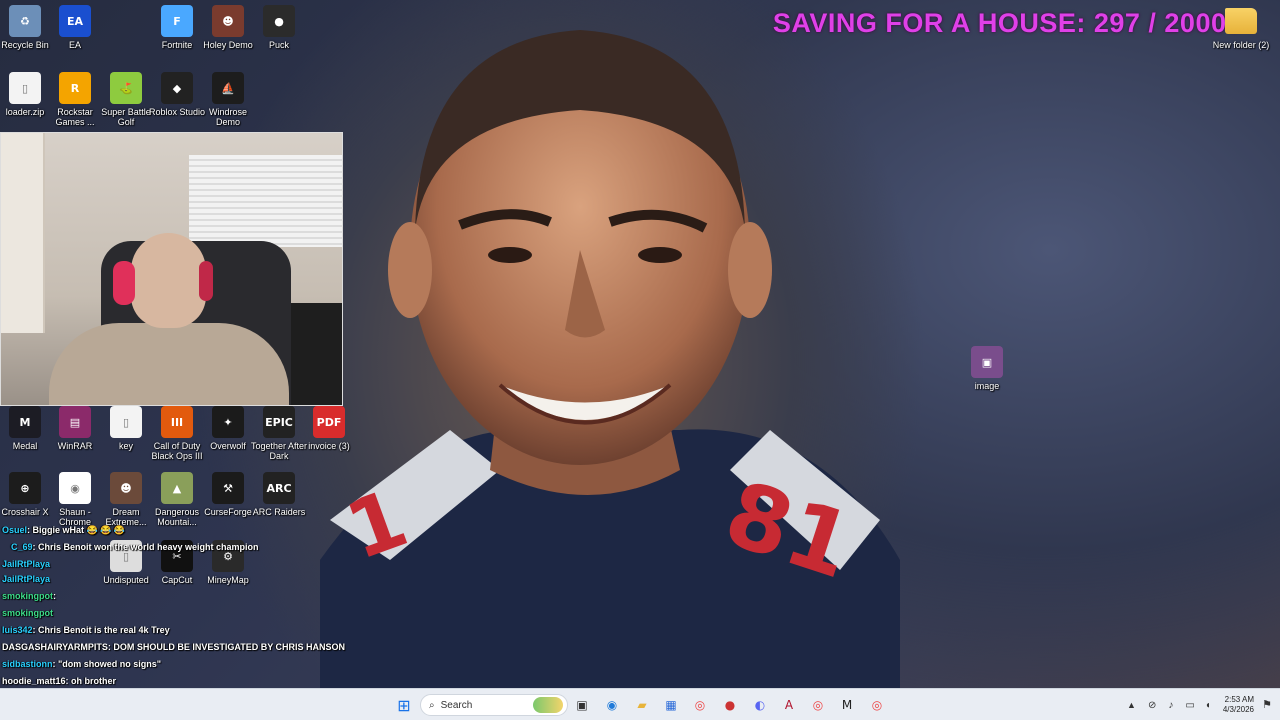 The width and height of the screenshot is (1280, 720). I want to click on desktop-icon-label: Puck, so click(278, 45).